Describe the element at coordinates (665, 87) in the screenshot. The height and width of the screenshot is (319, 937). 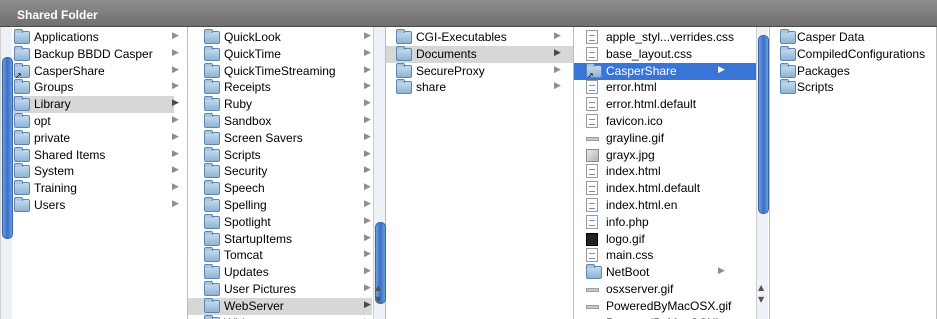
I see `list-item: error.html` at that location.